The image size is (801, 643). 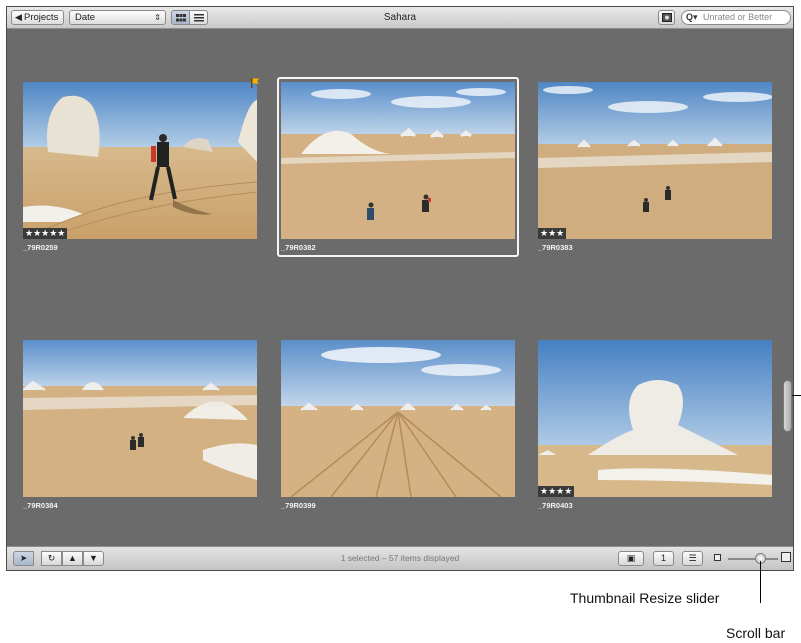 What do you see at coordinates (157, 17) in the screenshot?
I see `updown-caret-icon: ⇕` at bounding box center [157, 17].